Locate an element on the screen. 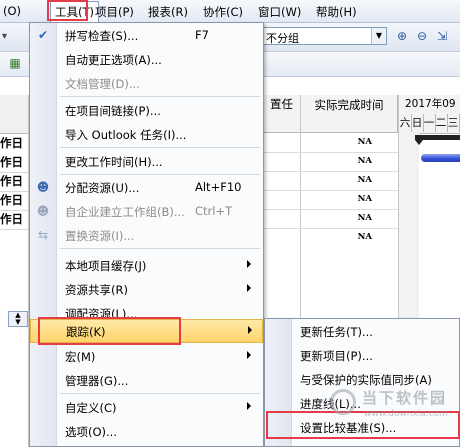  assign-resources-icon: ☻ is located at coordinates (43, 187).